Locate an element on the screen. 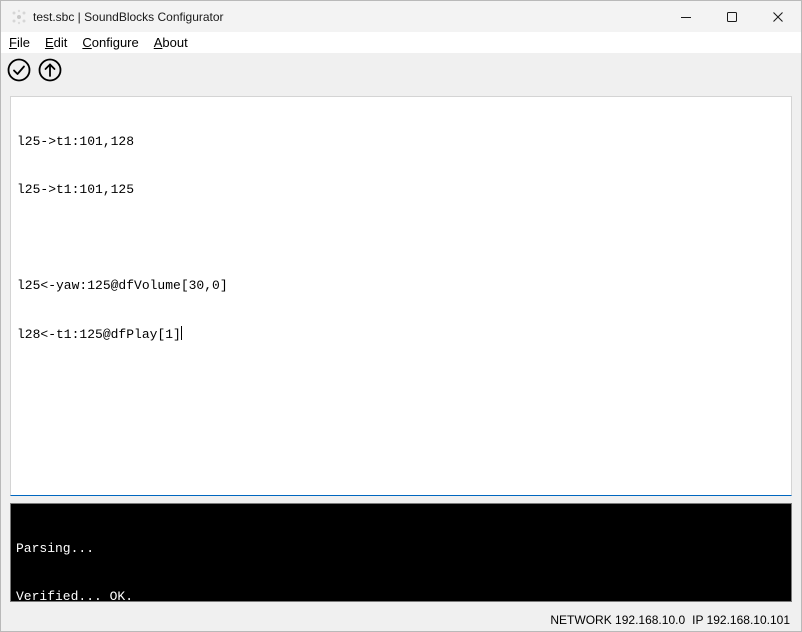 The height and width of the screenshot is (632, 802). menu-file-label: ile is located at coordinates (23, 42).